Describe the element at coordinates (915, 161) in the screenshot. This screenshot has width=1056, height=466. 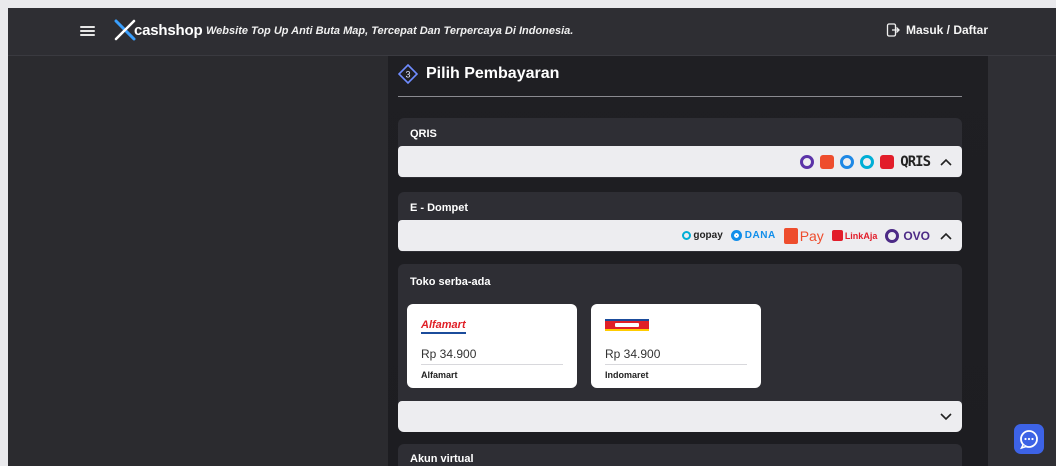
I see `qris-logo: QRIS` at that location.